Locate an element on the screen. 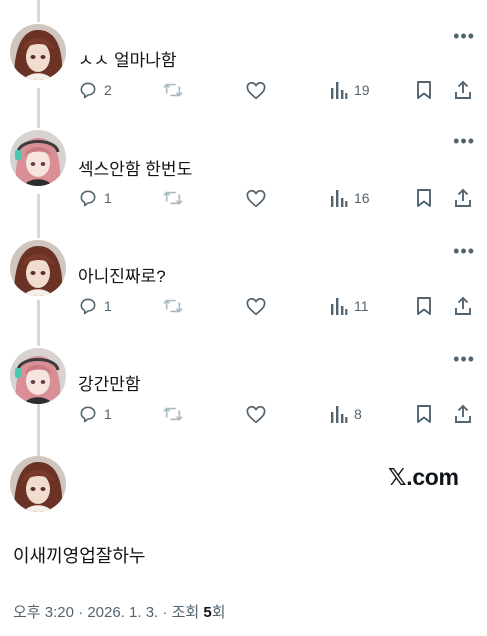 This screenshot has width=487, height=636. x-com-watermark: 𝕏.com is located at coordinates (423, 477).